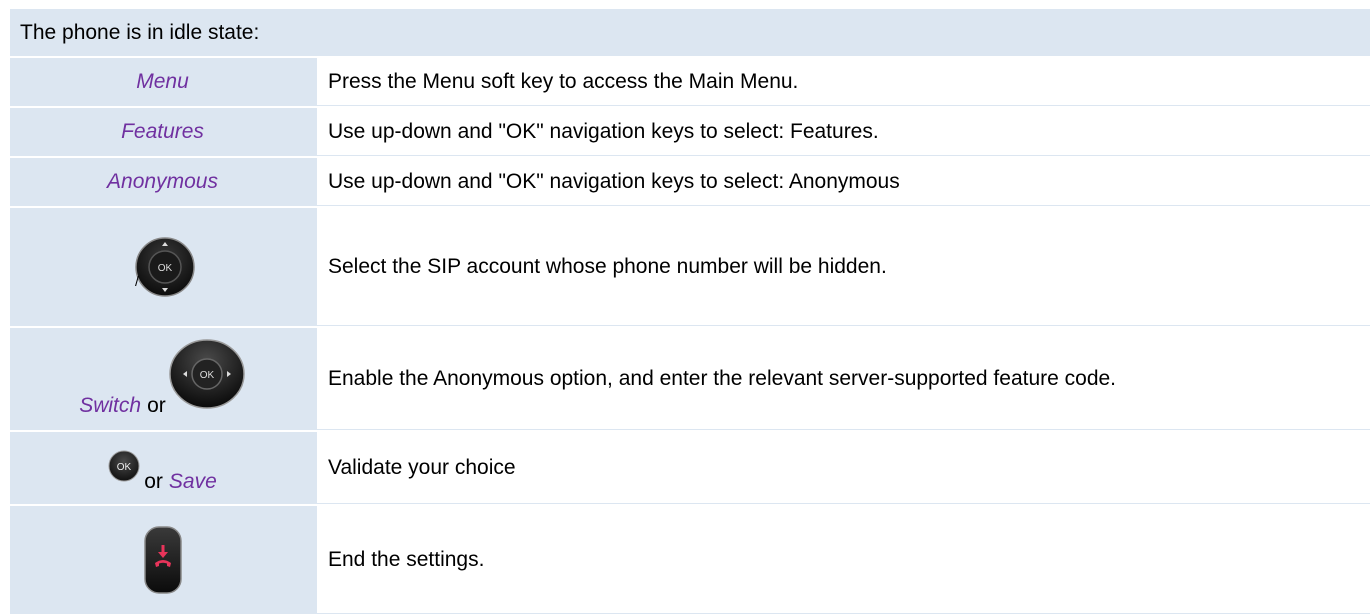  I want to click on nav-up-down-ok-icon: OK /, so click(163, 267).